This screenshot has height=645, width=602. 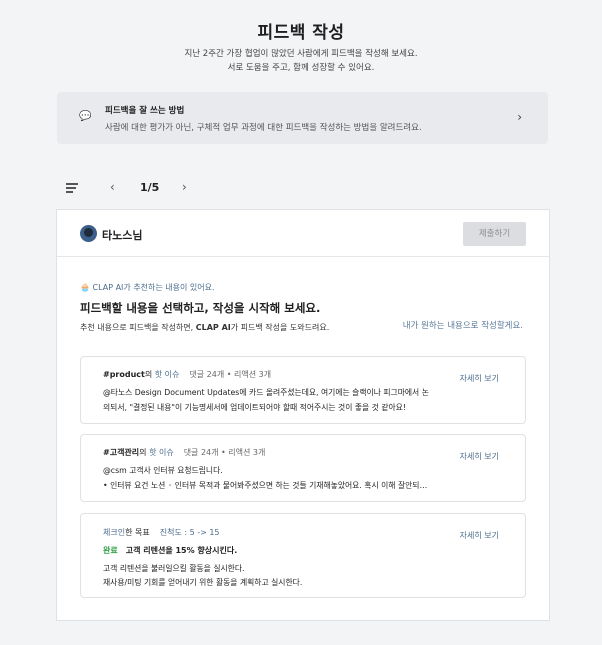 What do you see at coordinates (181, 550) in the screenshot?
I see `kr-title-text: 고객 리텐션을 15% 향상시킨다.` at bounding box center [181, 550].